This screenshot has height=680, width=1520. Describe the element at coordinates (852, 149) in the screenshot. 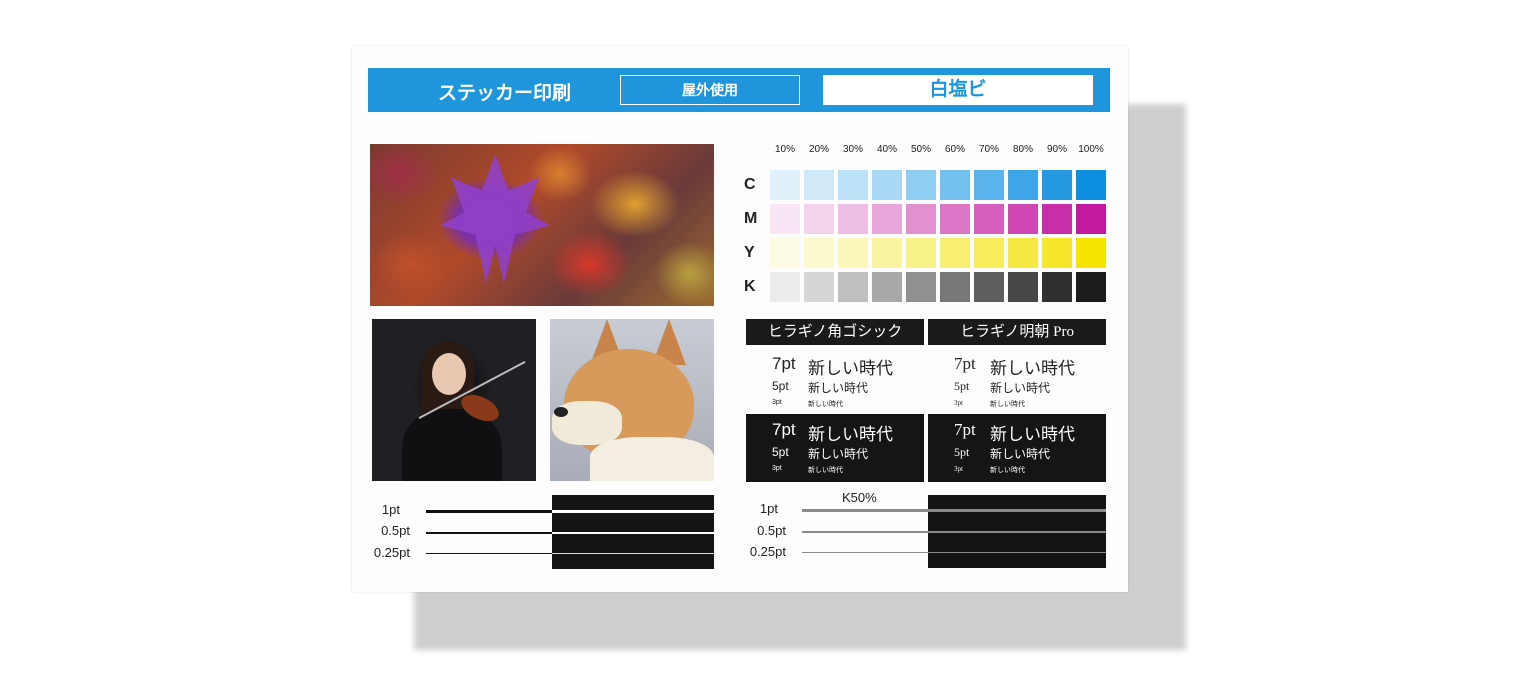

I see `percent-label: 30%` at that location.